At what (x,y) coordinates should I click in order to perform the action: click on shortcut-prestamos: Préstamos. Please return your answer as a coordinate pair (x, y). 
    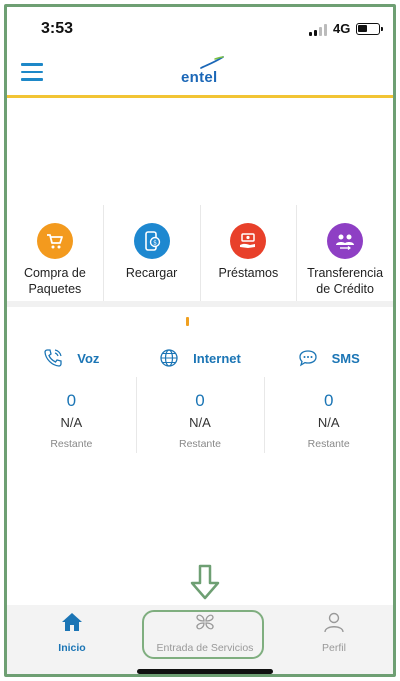
    Looking at the image, I should click on (249, 253).